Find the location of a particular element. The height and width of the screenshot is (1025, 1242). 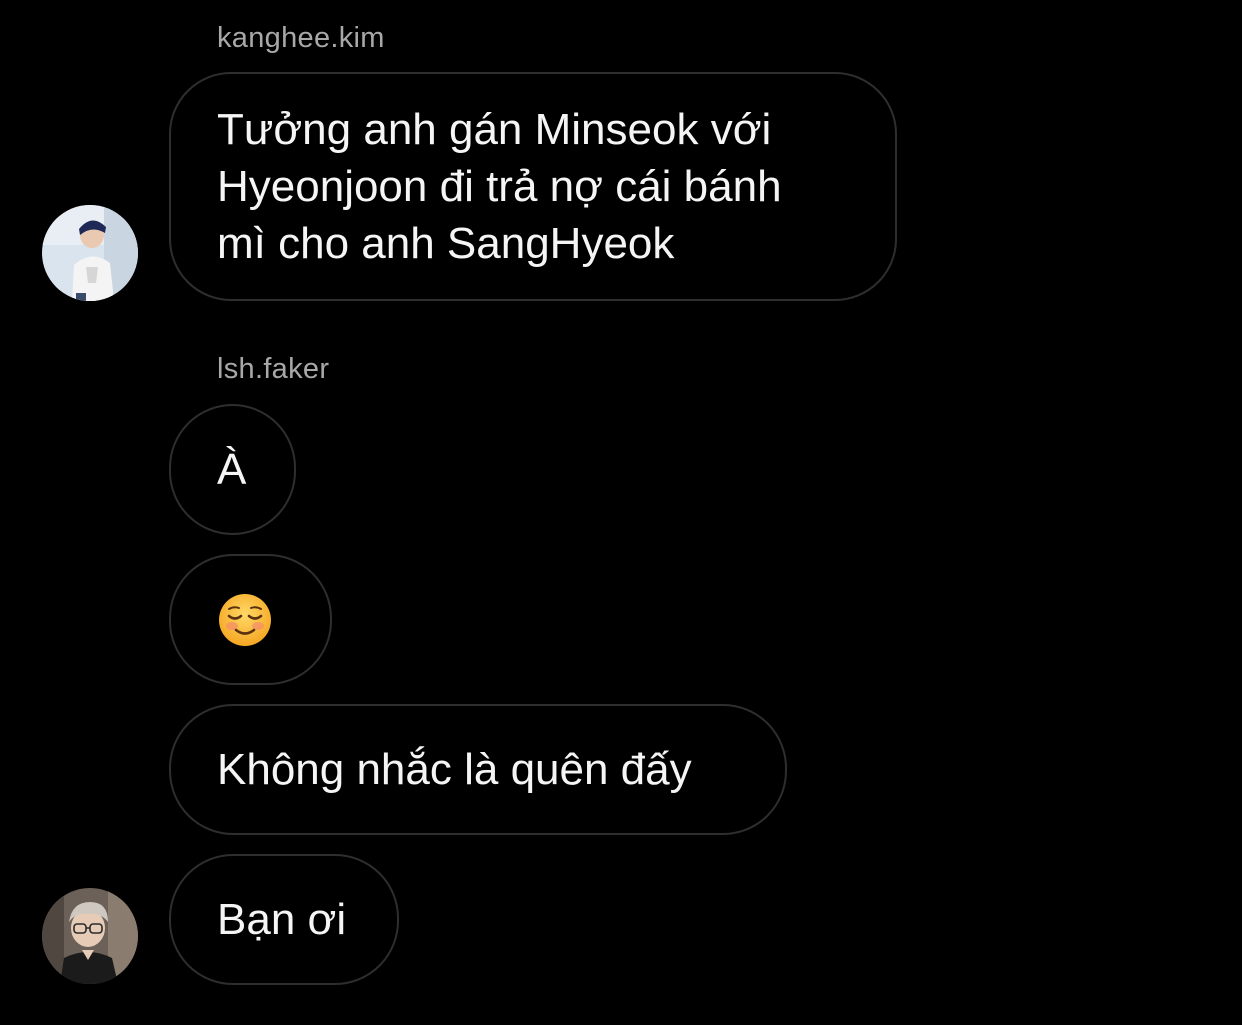

message-bubble is located at coordinates (250, 619).